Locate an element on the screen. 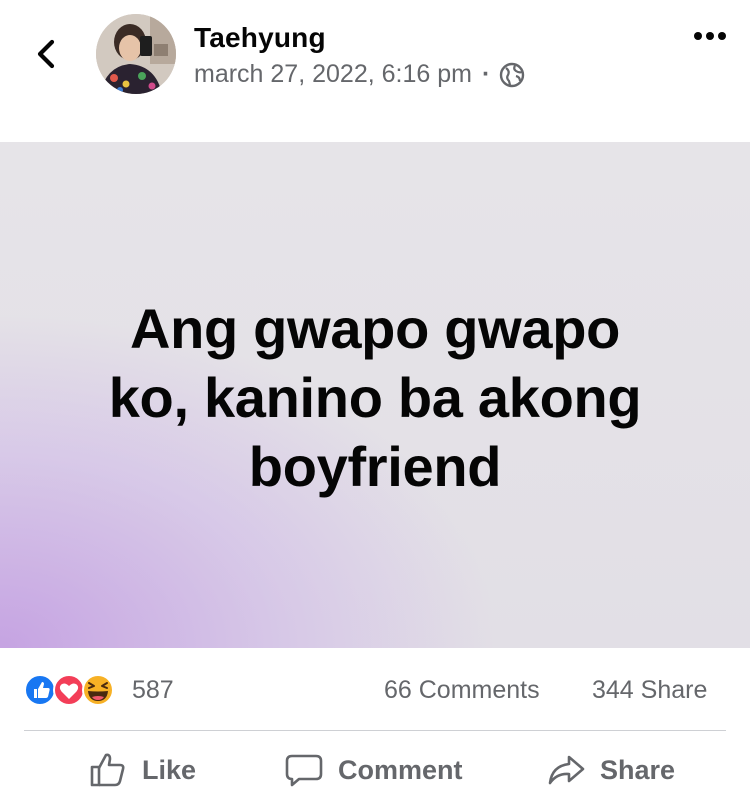 This screenshot has height=806, width=750. comment-button-label: Comment is located at coordinates (400, 769).